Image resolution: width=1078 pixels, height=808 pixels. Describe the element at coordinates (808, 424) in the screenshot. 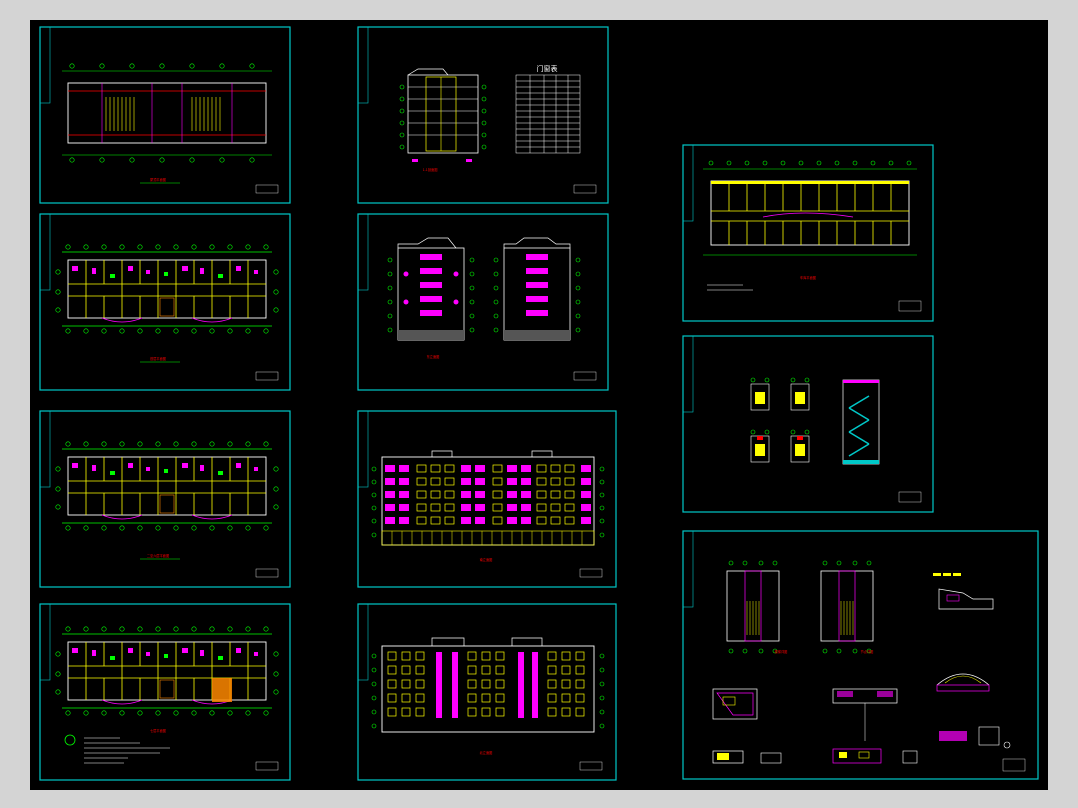

I see `sheet-stair-details` at that location.